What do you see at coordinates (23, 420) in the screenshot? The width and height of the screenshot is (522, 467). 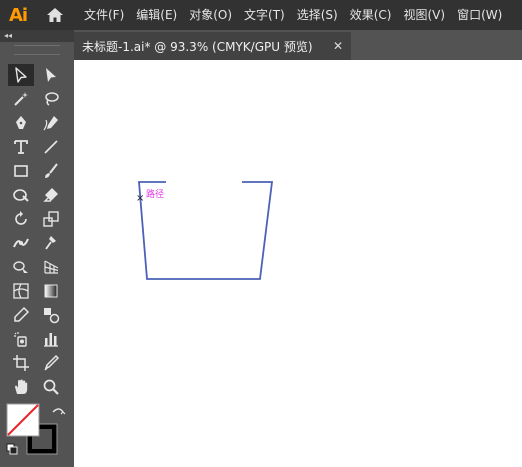 I see `fill-swatch` at bounding box center [23, 420].